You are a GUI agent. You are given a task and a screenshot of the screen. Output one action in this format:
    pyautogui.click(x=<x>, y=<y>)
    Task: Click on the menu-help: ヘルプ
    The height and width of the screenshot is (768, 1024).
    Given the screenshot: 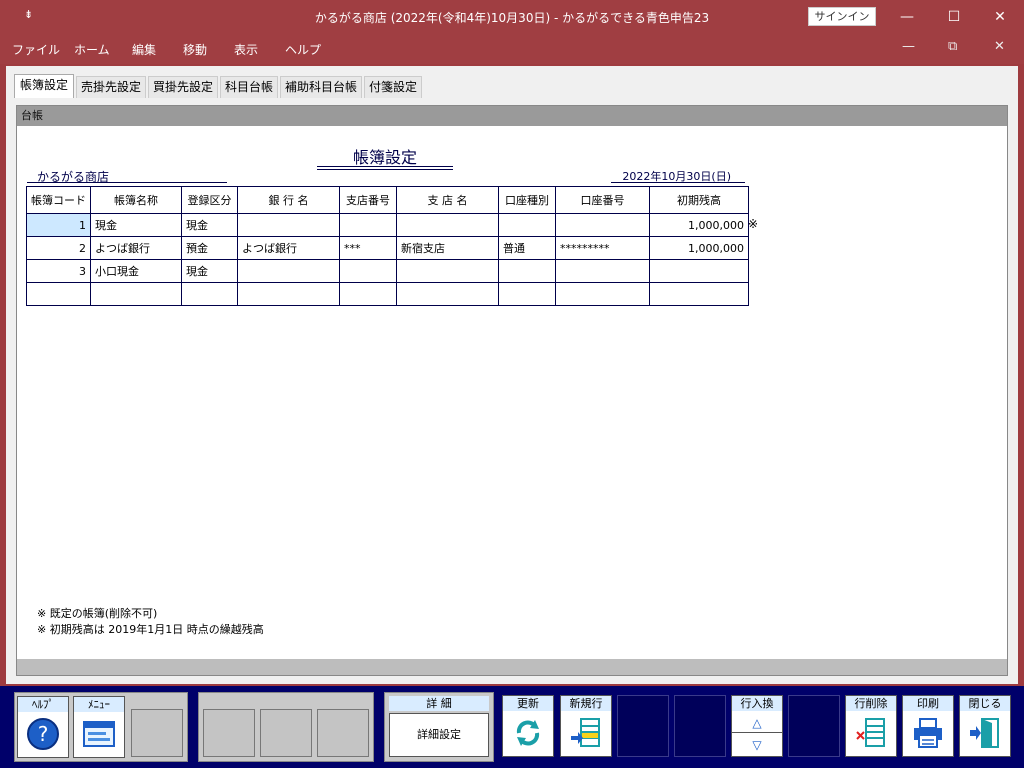 What is the action you would take?
    pyautogui.click(x=303, y=49)
    